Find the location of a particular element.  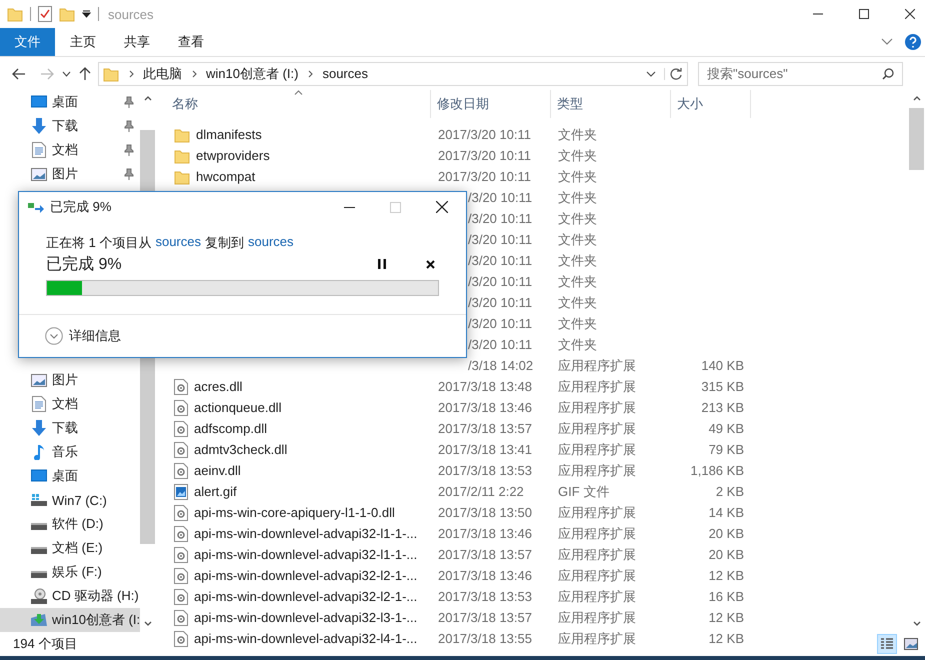

table-cell: 14 KB is located at coordinates (726, 512).